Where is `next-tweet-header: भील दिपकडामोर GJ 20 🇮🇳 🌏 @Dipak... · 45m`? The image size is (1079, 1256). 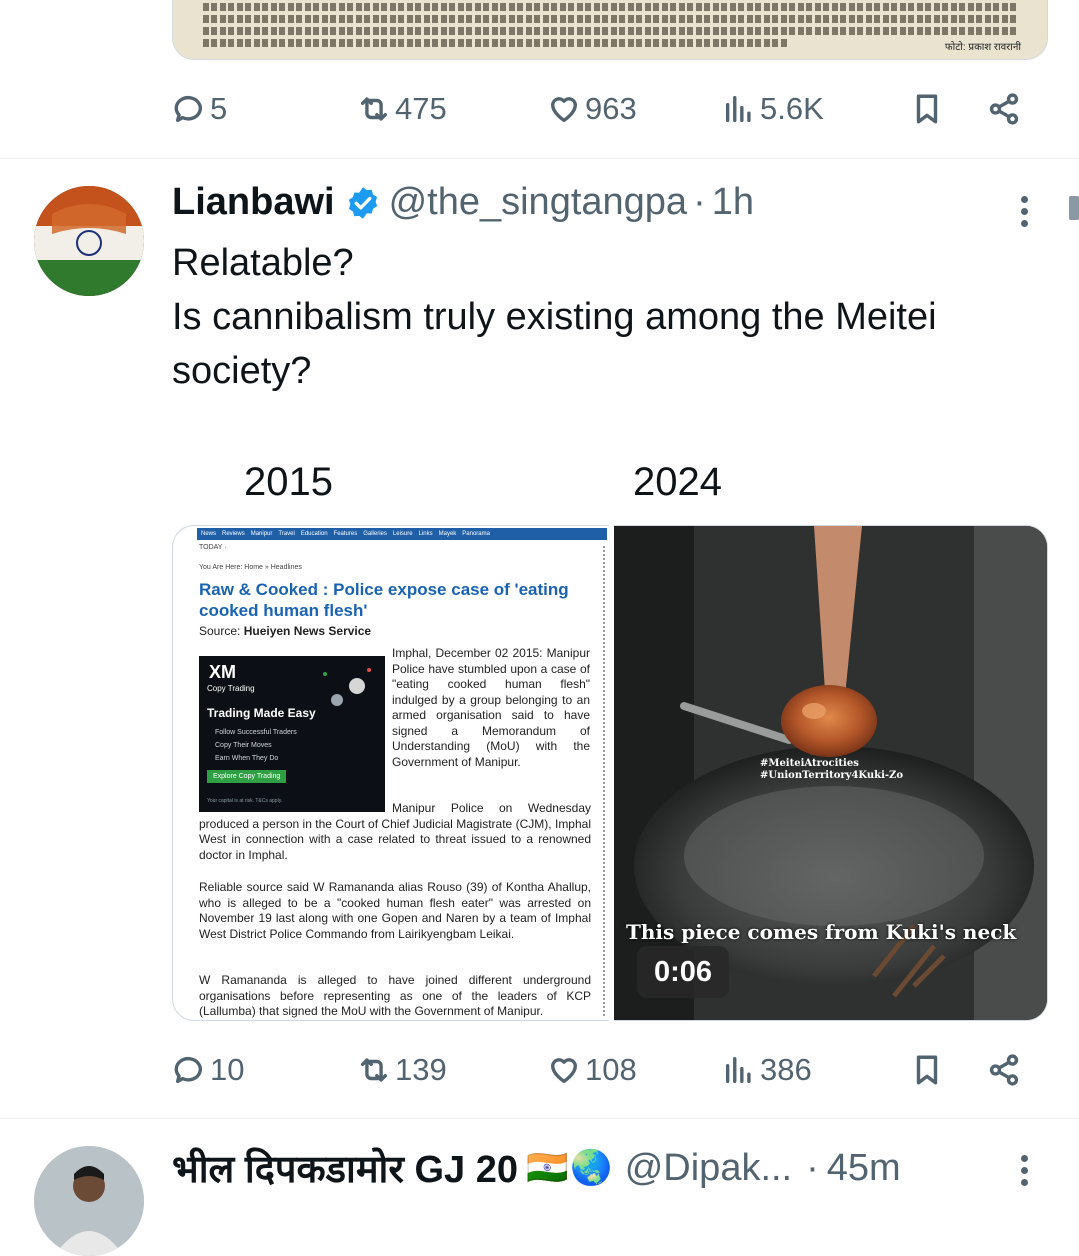 next-tweet-header: भील दिपकडामोर GJ 20 🇮🇳 🌏 @Dipak... · 45m is located at coordinates (536, 1168).